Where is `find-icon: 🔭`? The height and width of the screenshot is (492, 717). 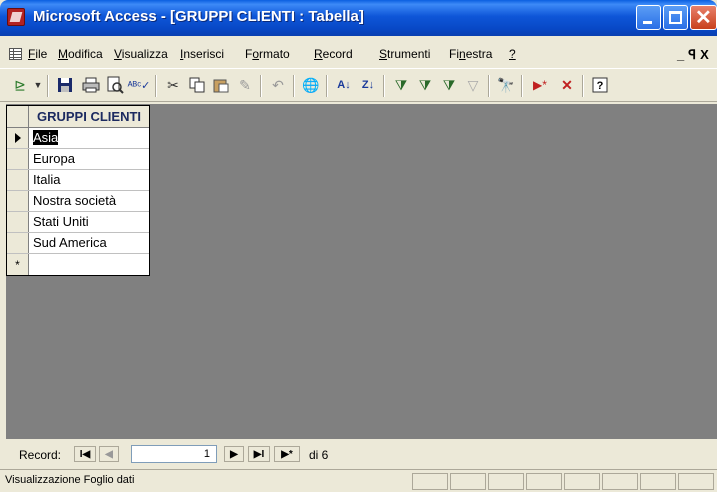 find-icon: 🔭 is located at coordinates (506, 85).